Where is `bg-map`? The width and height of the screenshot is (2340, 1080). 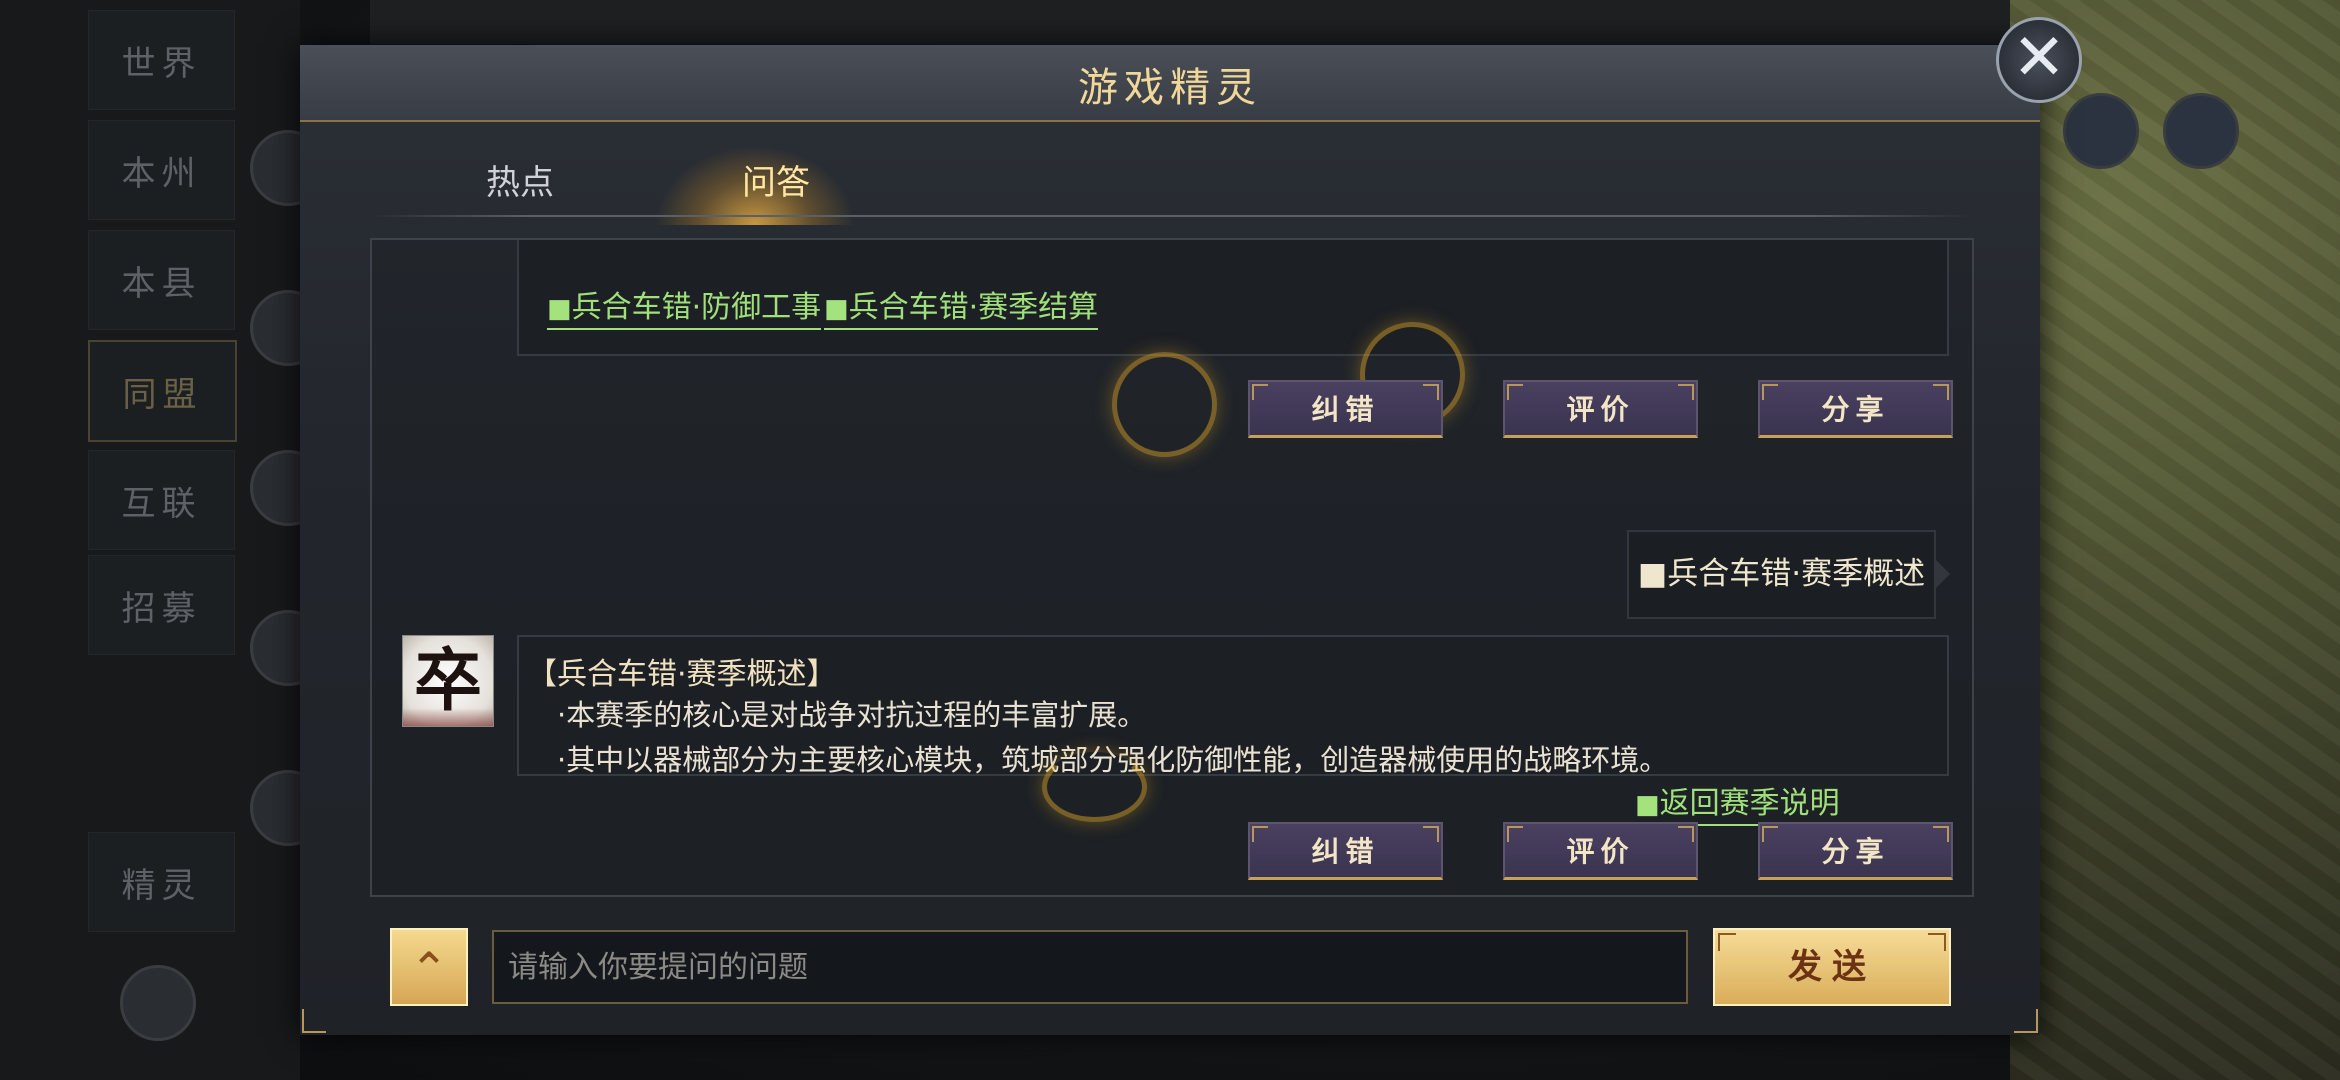 bg-map is located at coordinates (2175, 540).